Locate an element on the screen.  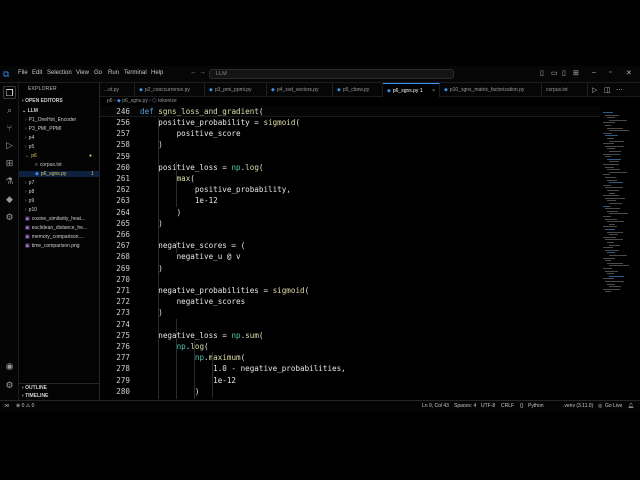
line-number: 273 is located at coordinates (123, 313).